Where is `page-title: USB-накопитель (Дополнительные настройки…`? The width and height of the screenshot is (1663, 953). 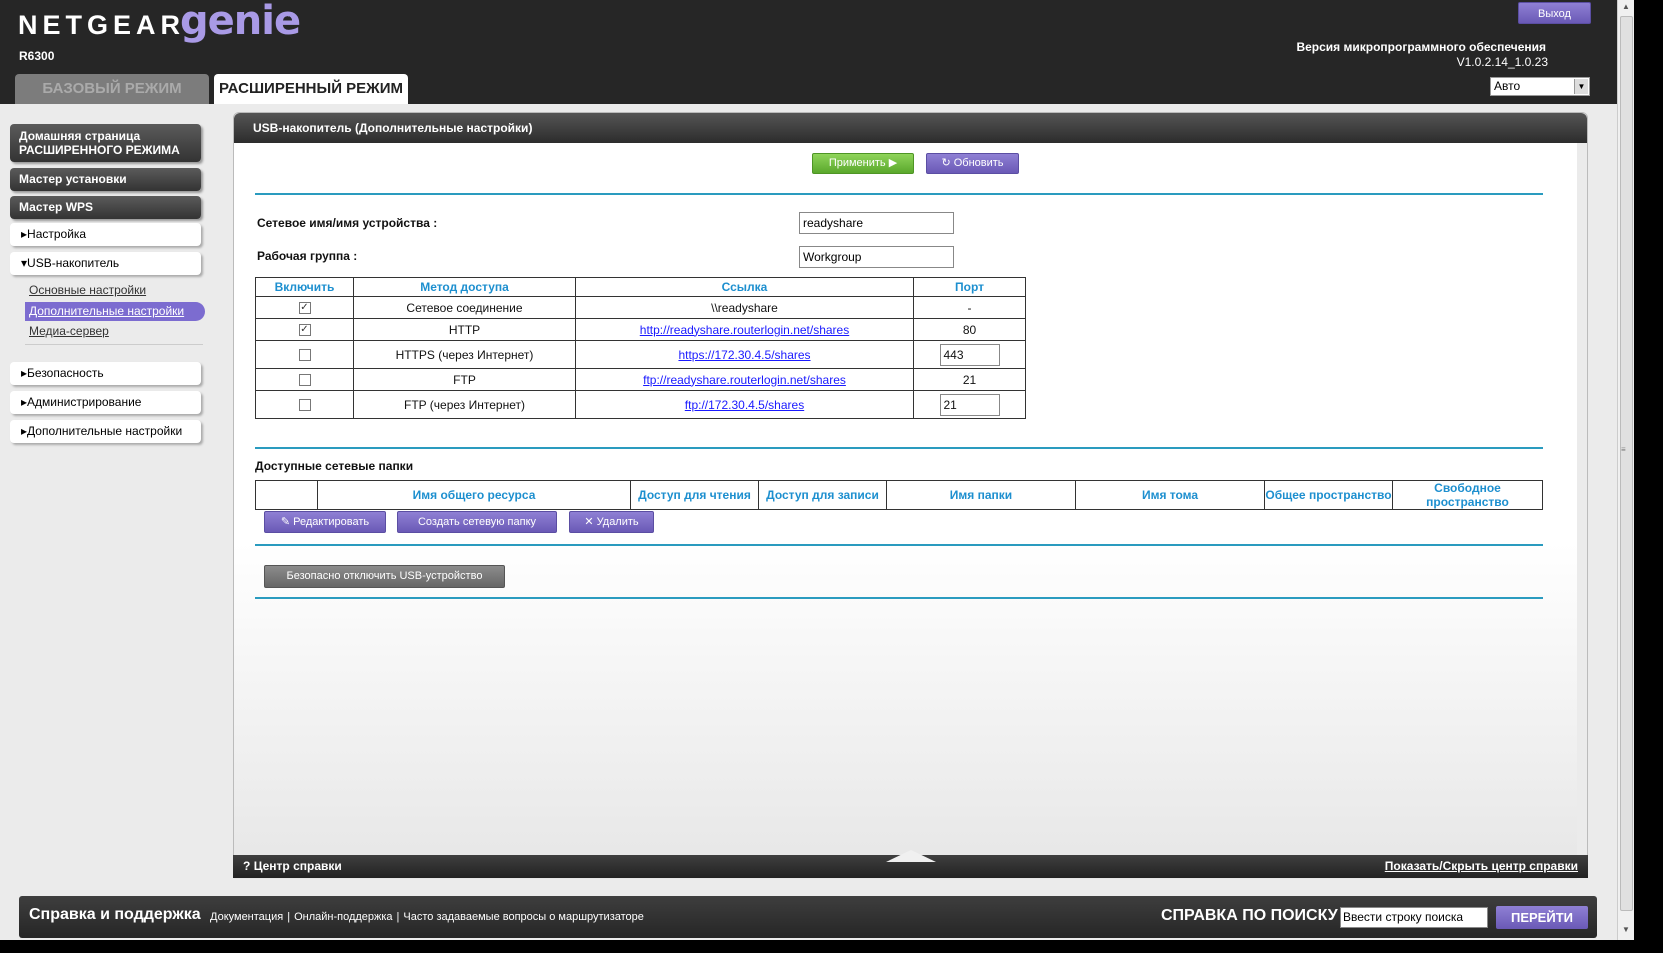
page-title: USB-накопитель (Дополнительные настройки… is located at coordinates (910, 128).